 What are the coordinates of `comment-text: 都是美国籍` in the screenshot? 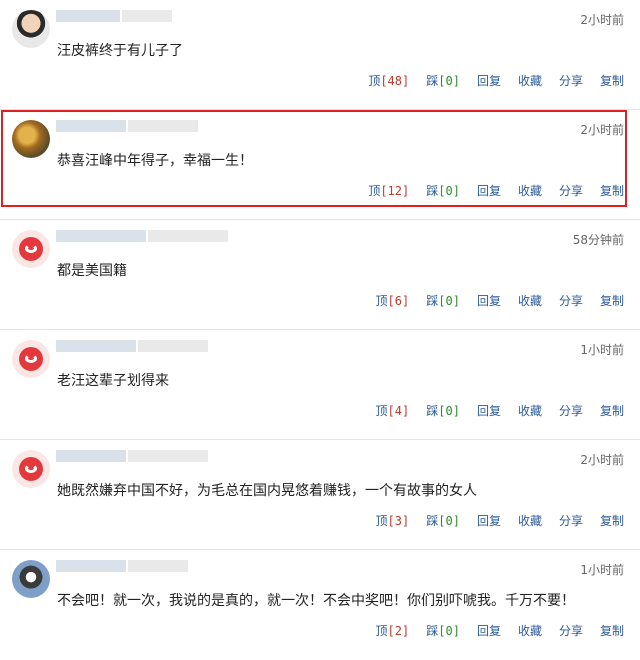 It's located at (92, 271).